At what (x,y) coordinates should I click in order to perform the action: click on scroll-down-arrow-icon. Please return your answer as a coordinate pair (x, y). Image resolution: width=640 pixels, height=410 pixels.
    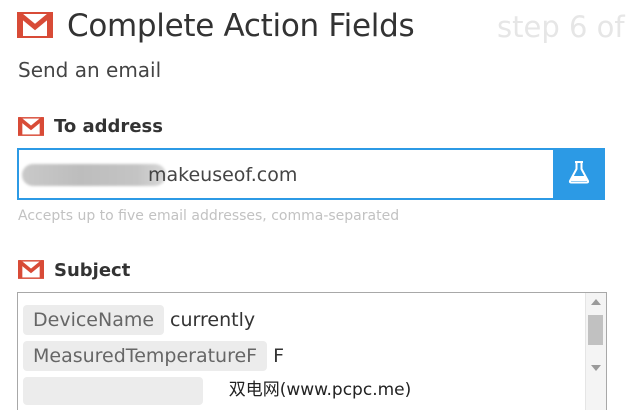
    Looking at the image, I should click on (596, 368).